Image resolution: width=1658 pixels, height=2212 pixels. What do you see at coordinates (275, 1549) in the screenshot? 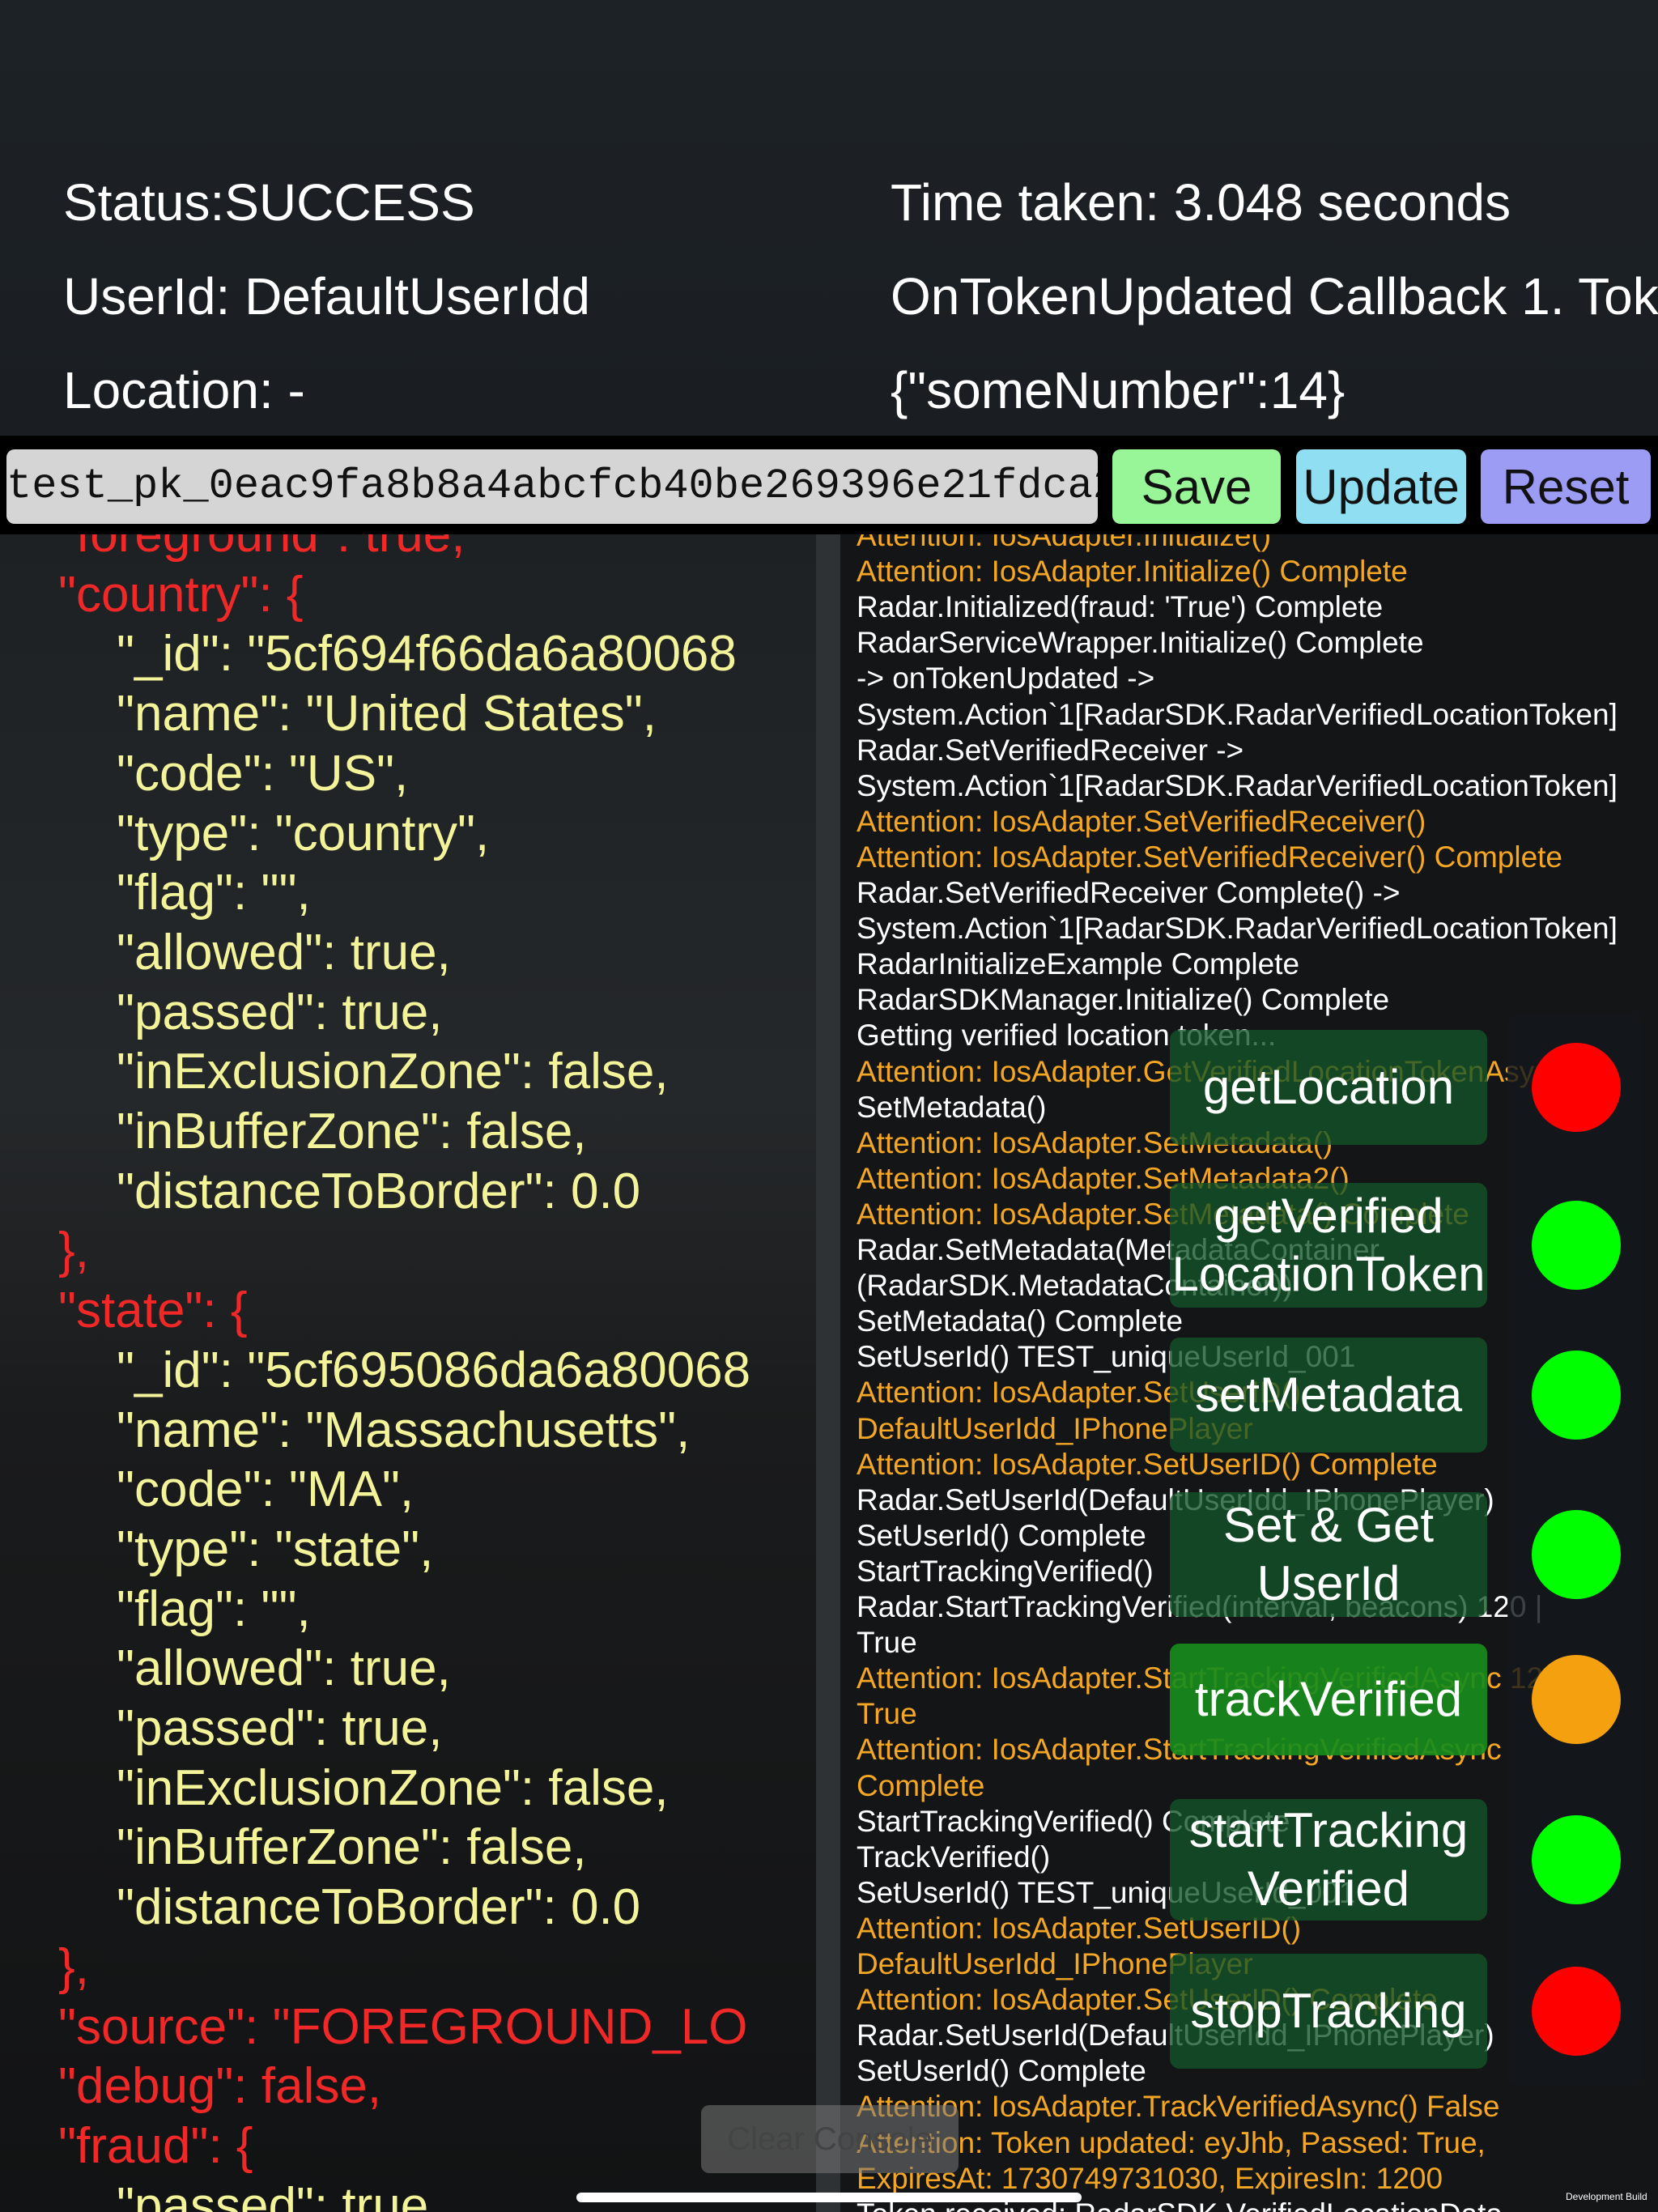
I see `json-line: "type": "state",` at bounding box center [275, 1549].